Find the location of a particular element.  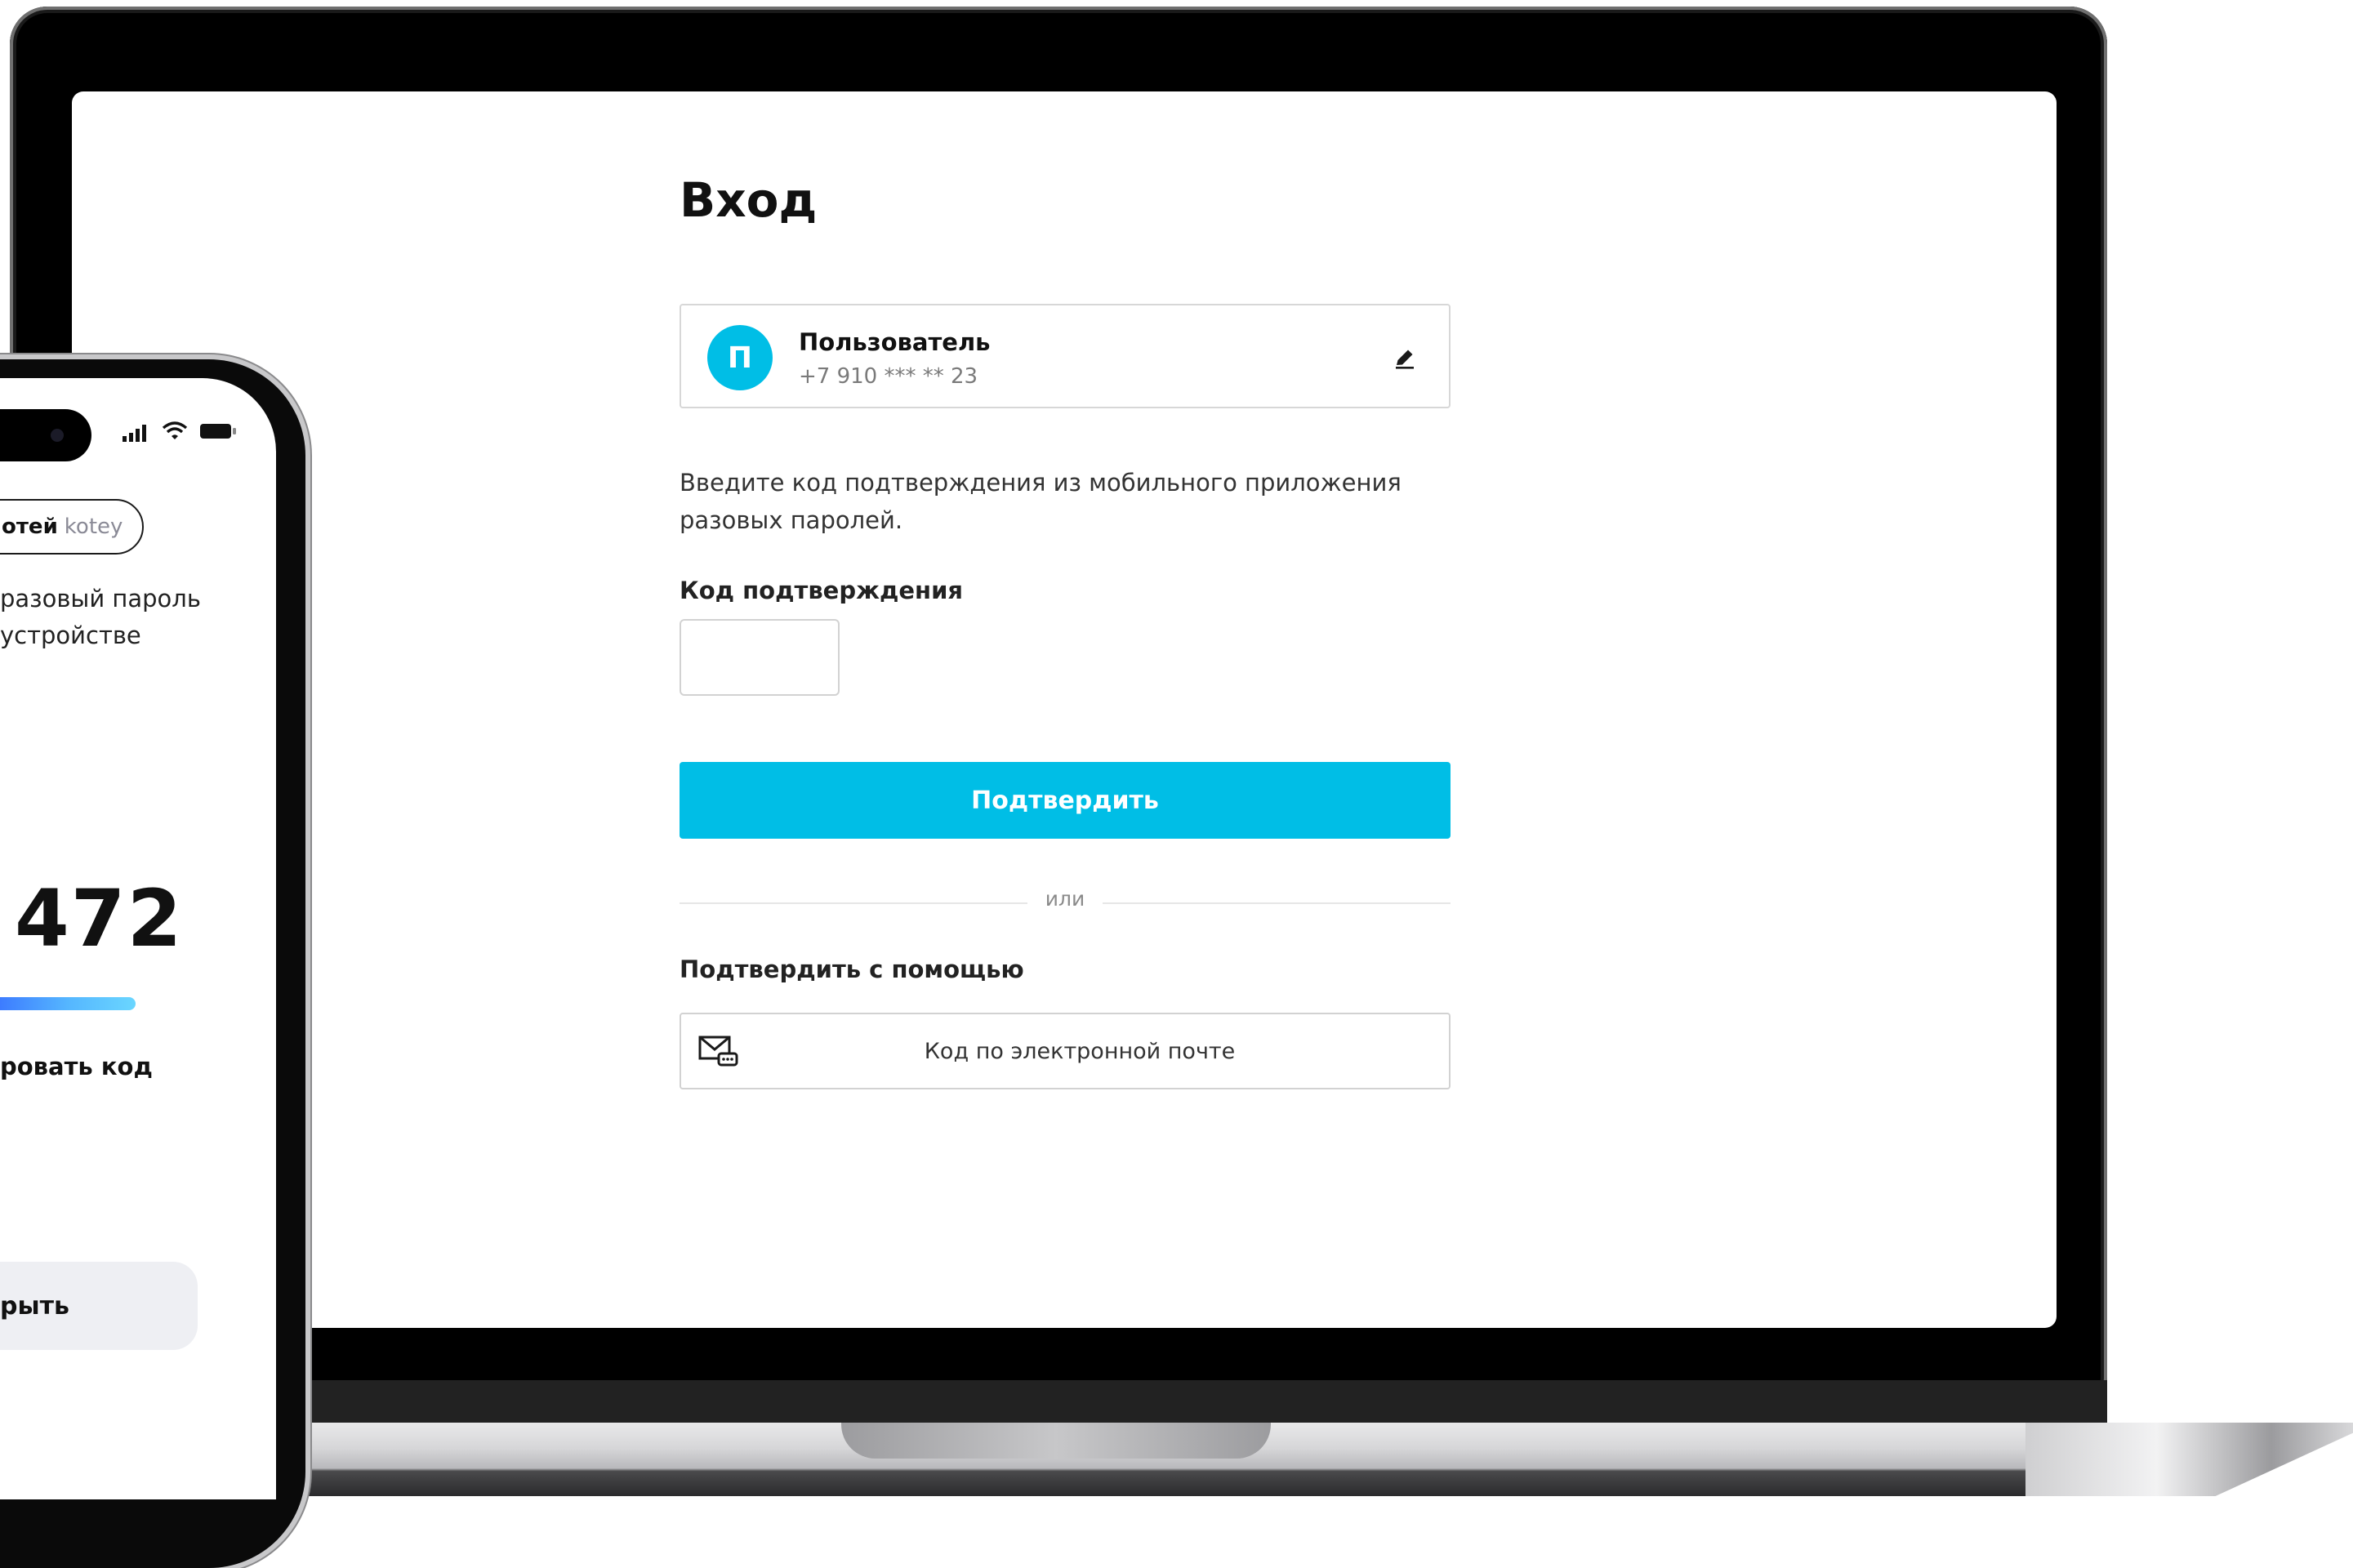

wifi-icon is located at coordinates (175, 430).